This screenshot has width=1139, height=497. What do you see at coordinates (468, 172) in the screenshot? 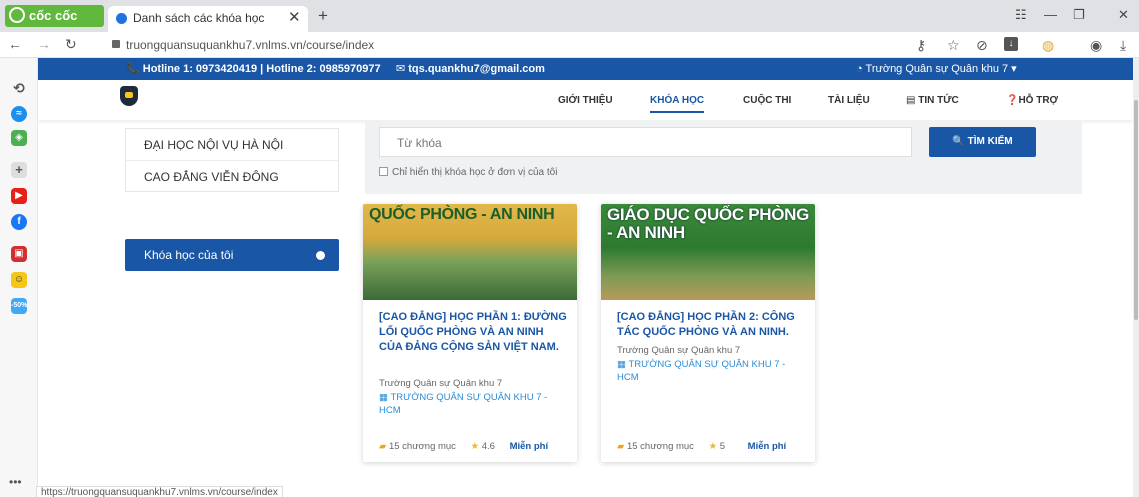
I see `my-unit-checkbox: Chỉ hiển thị khóa học ở đơn vị của tôi` at bounding box center [468, 172].